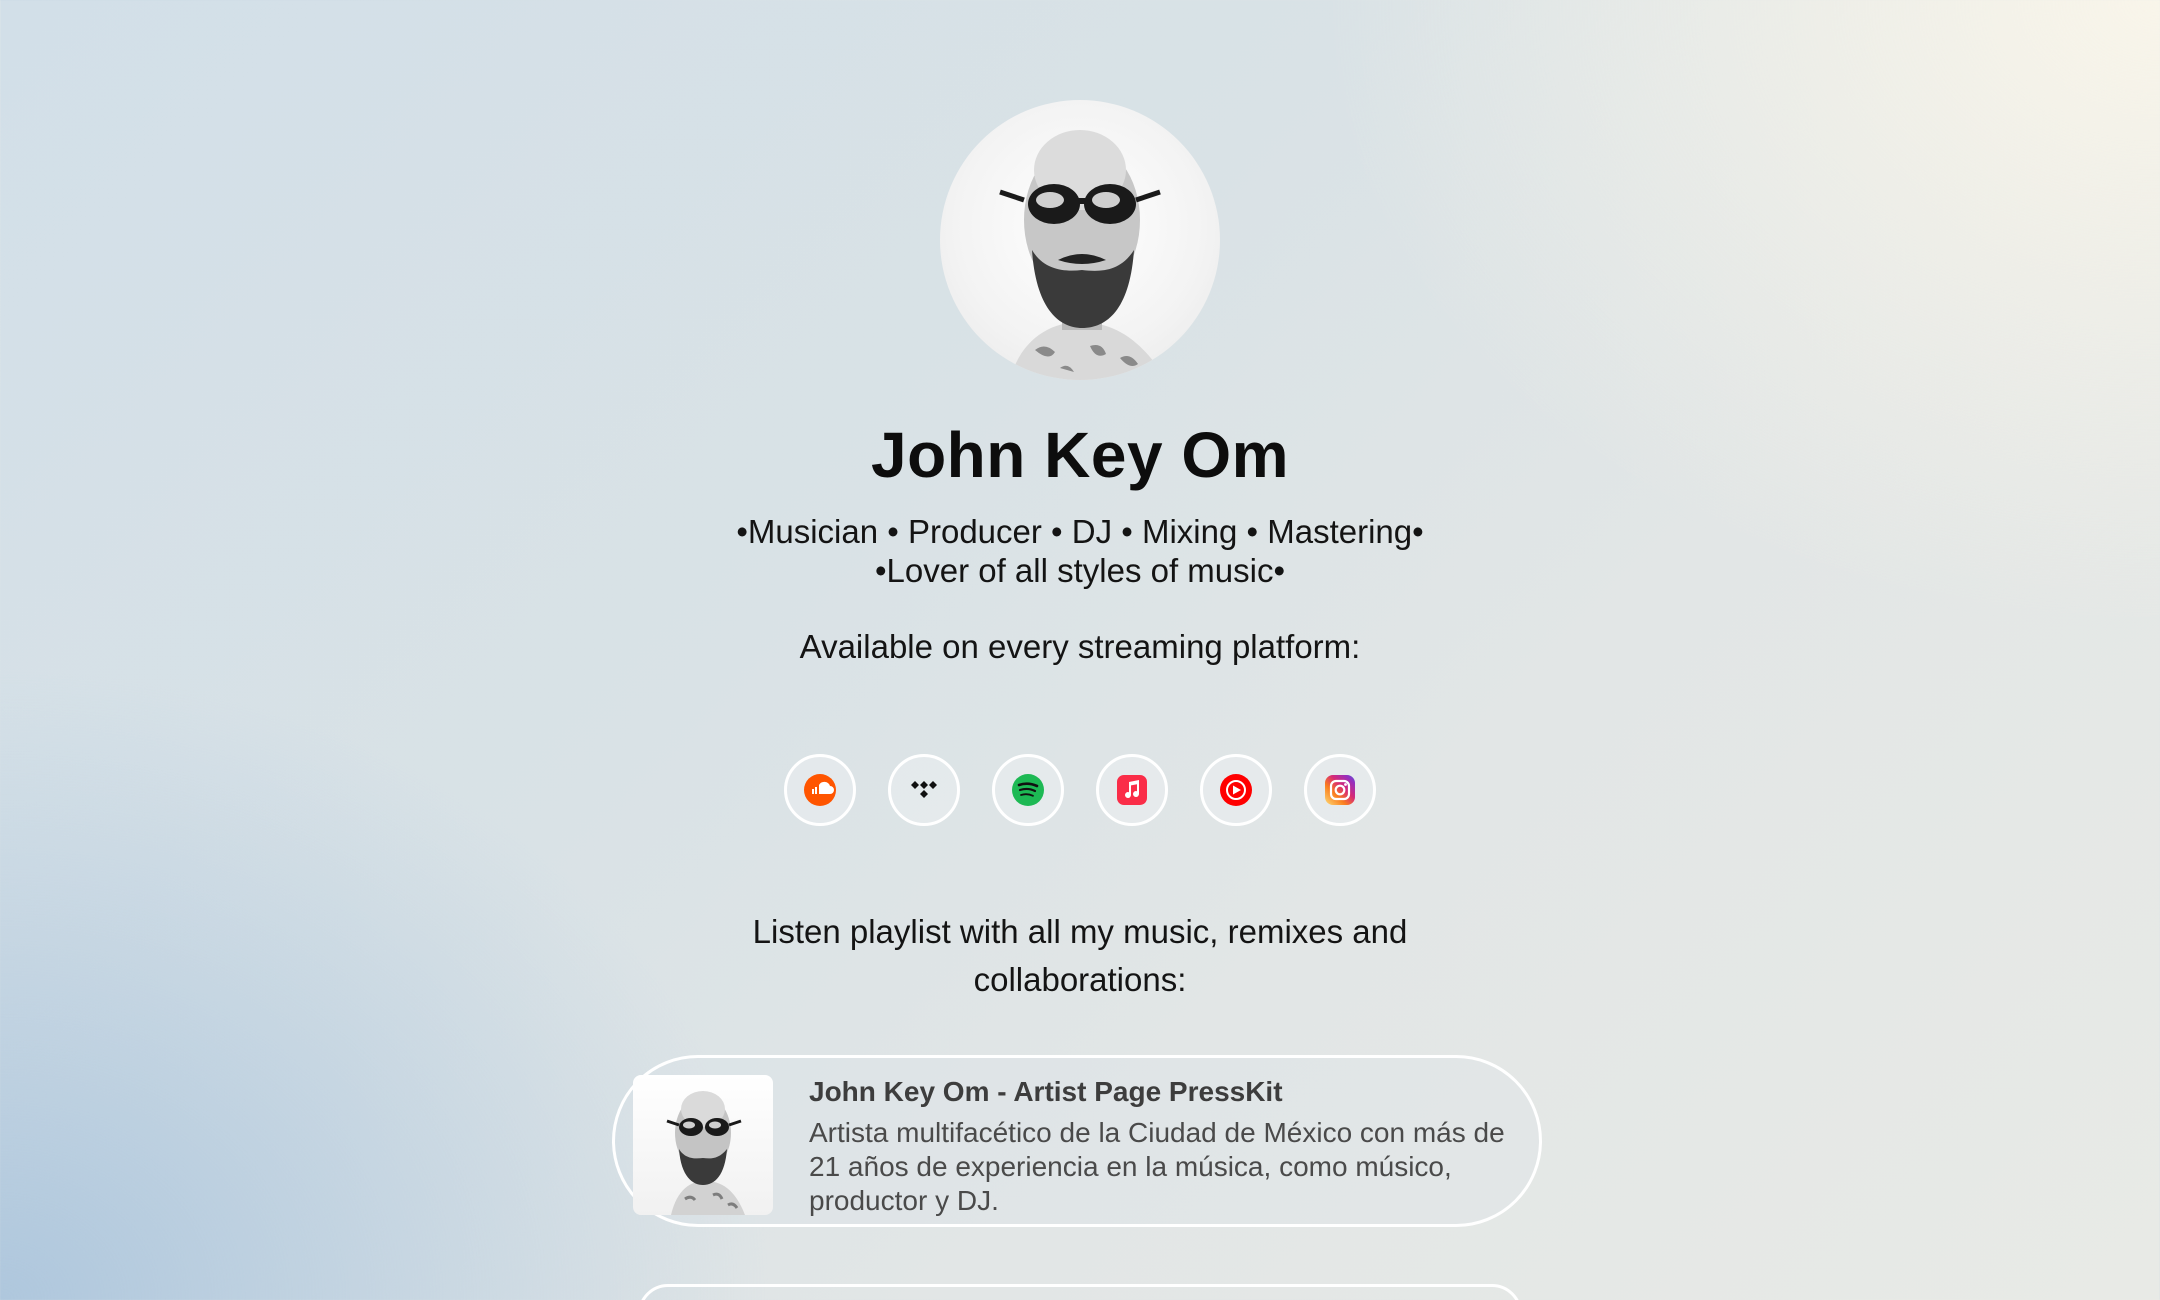 Image resolution: width=2160 pixels, height=1300 pixels. Describe the element at coordinates (1046, 1091) in the screenshot. I see `card-title: John Key Om - Artist Page PressKit` at that location.